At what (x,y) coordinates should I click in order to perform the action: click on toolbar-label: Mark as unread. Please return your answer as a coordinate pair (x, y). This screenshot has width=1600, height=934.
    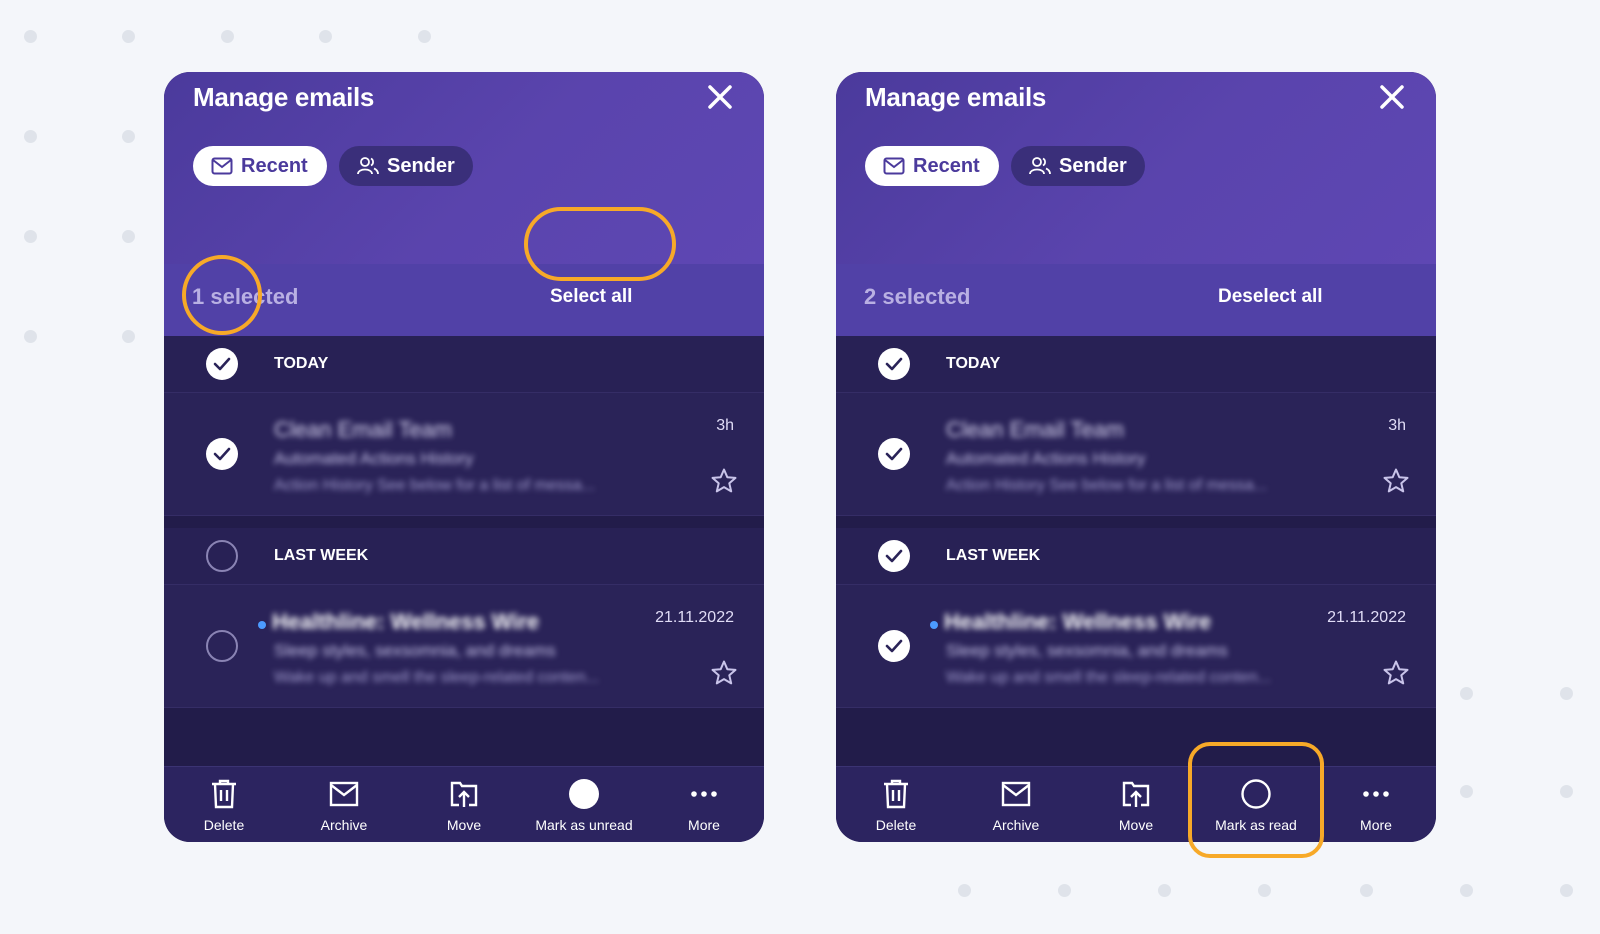
    Looking at the image, I should click on (584, 825).